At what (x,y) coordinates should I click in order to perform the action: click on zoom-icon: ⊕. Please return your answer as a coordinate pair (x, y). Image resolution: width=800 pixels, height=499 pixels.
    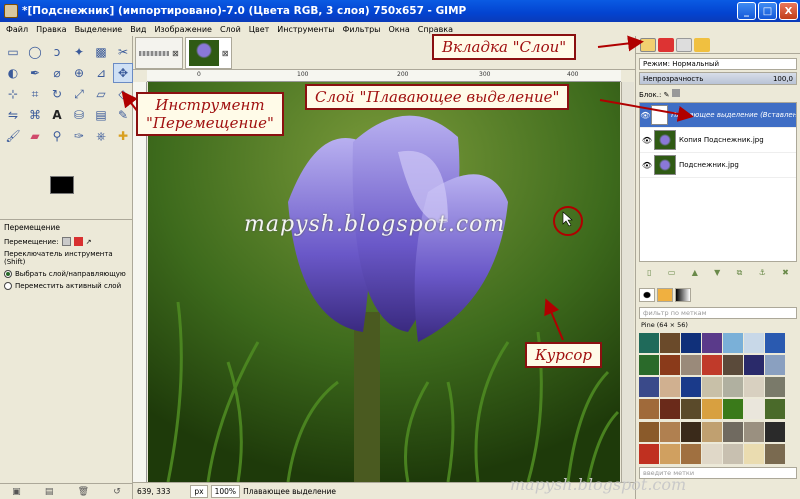
    Looking at the image, I should click on (79, 73).